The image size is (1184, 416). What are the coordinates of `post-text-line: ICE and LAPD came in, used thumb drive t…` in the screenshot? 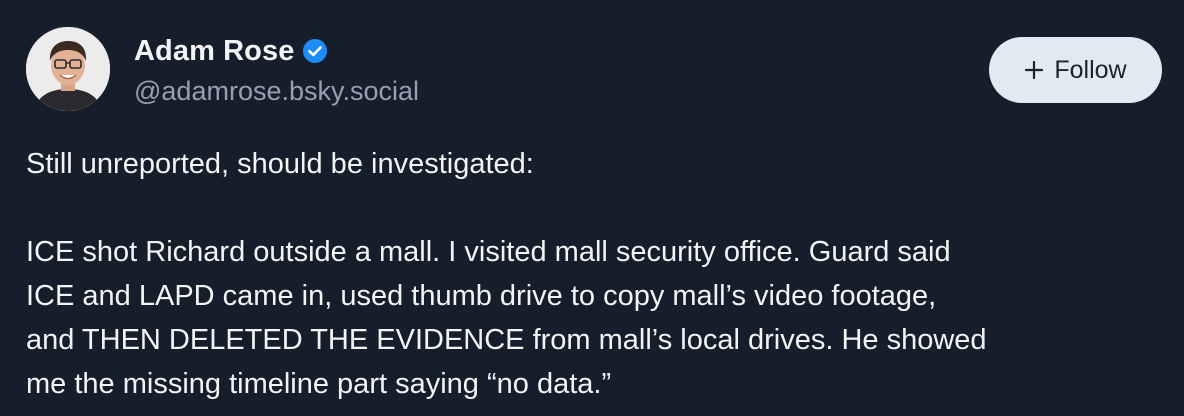 It's located at (481, 296).